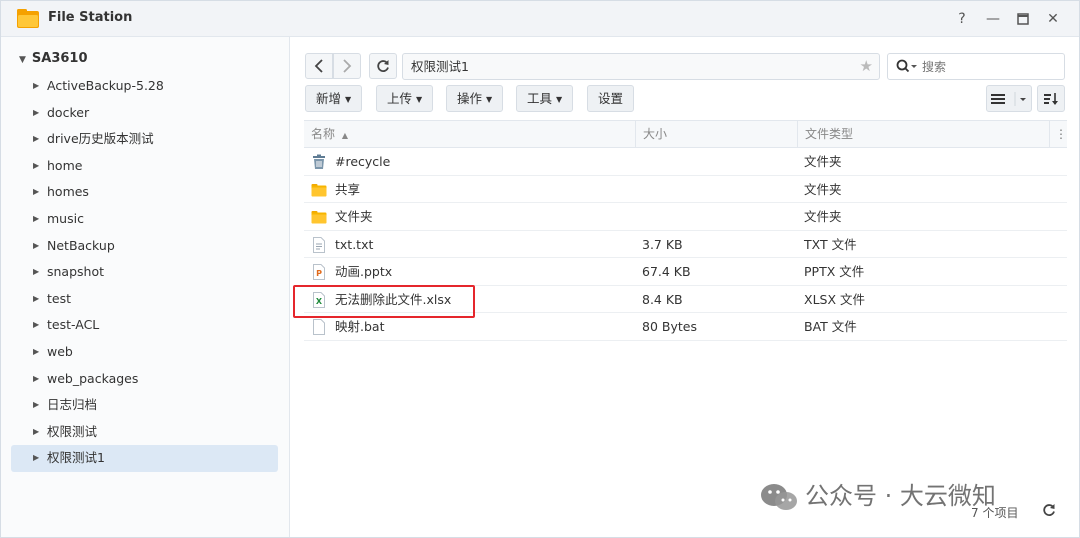  Describe the element at coordinates (68, 112) in the screenshot. I see `sidebar-item-label: docker` at that location.